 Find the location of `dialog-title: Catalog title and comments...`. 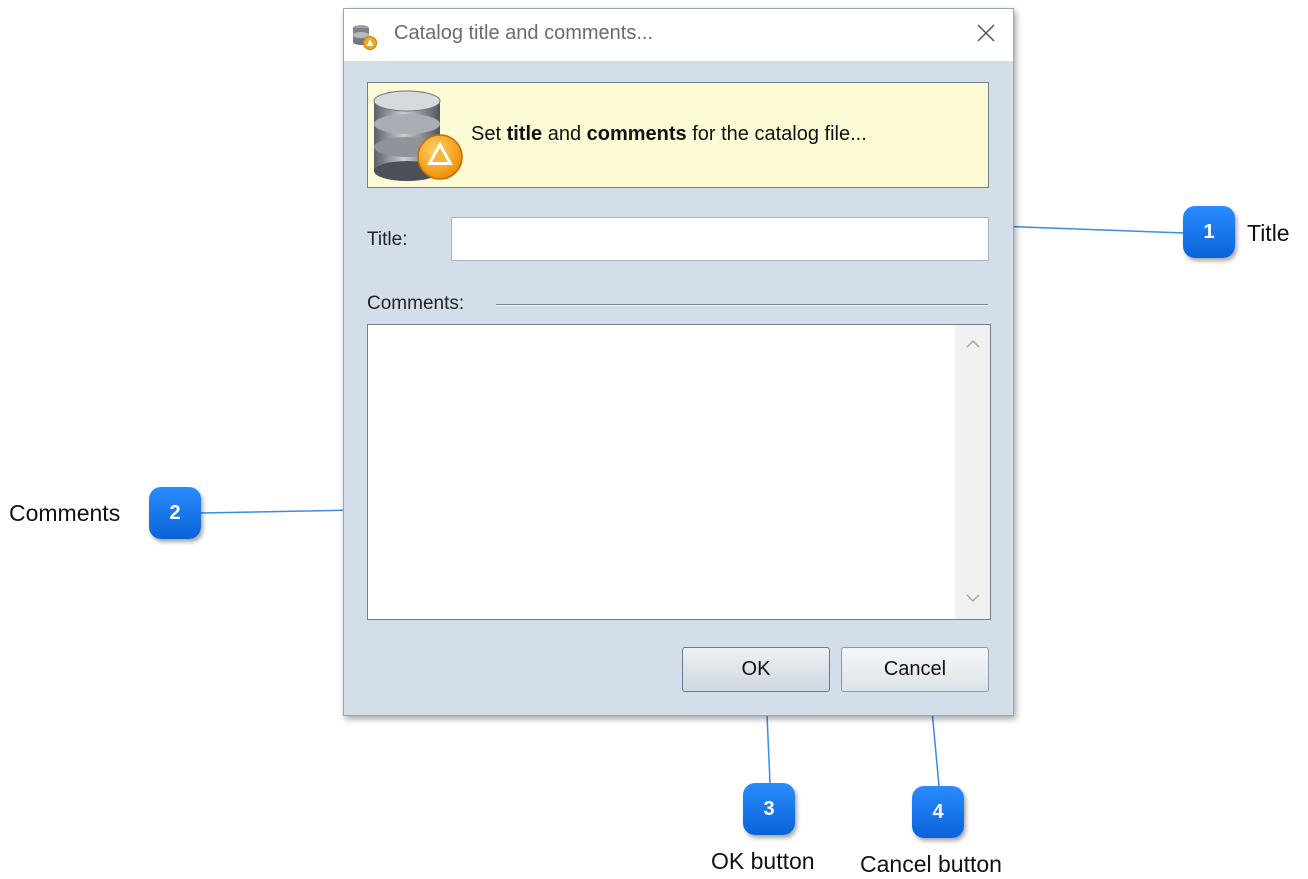

dialog-title: Catalog title and comments... is located at coordinates (524, 33).